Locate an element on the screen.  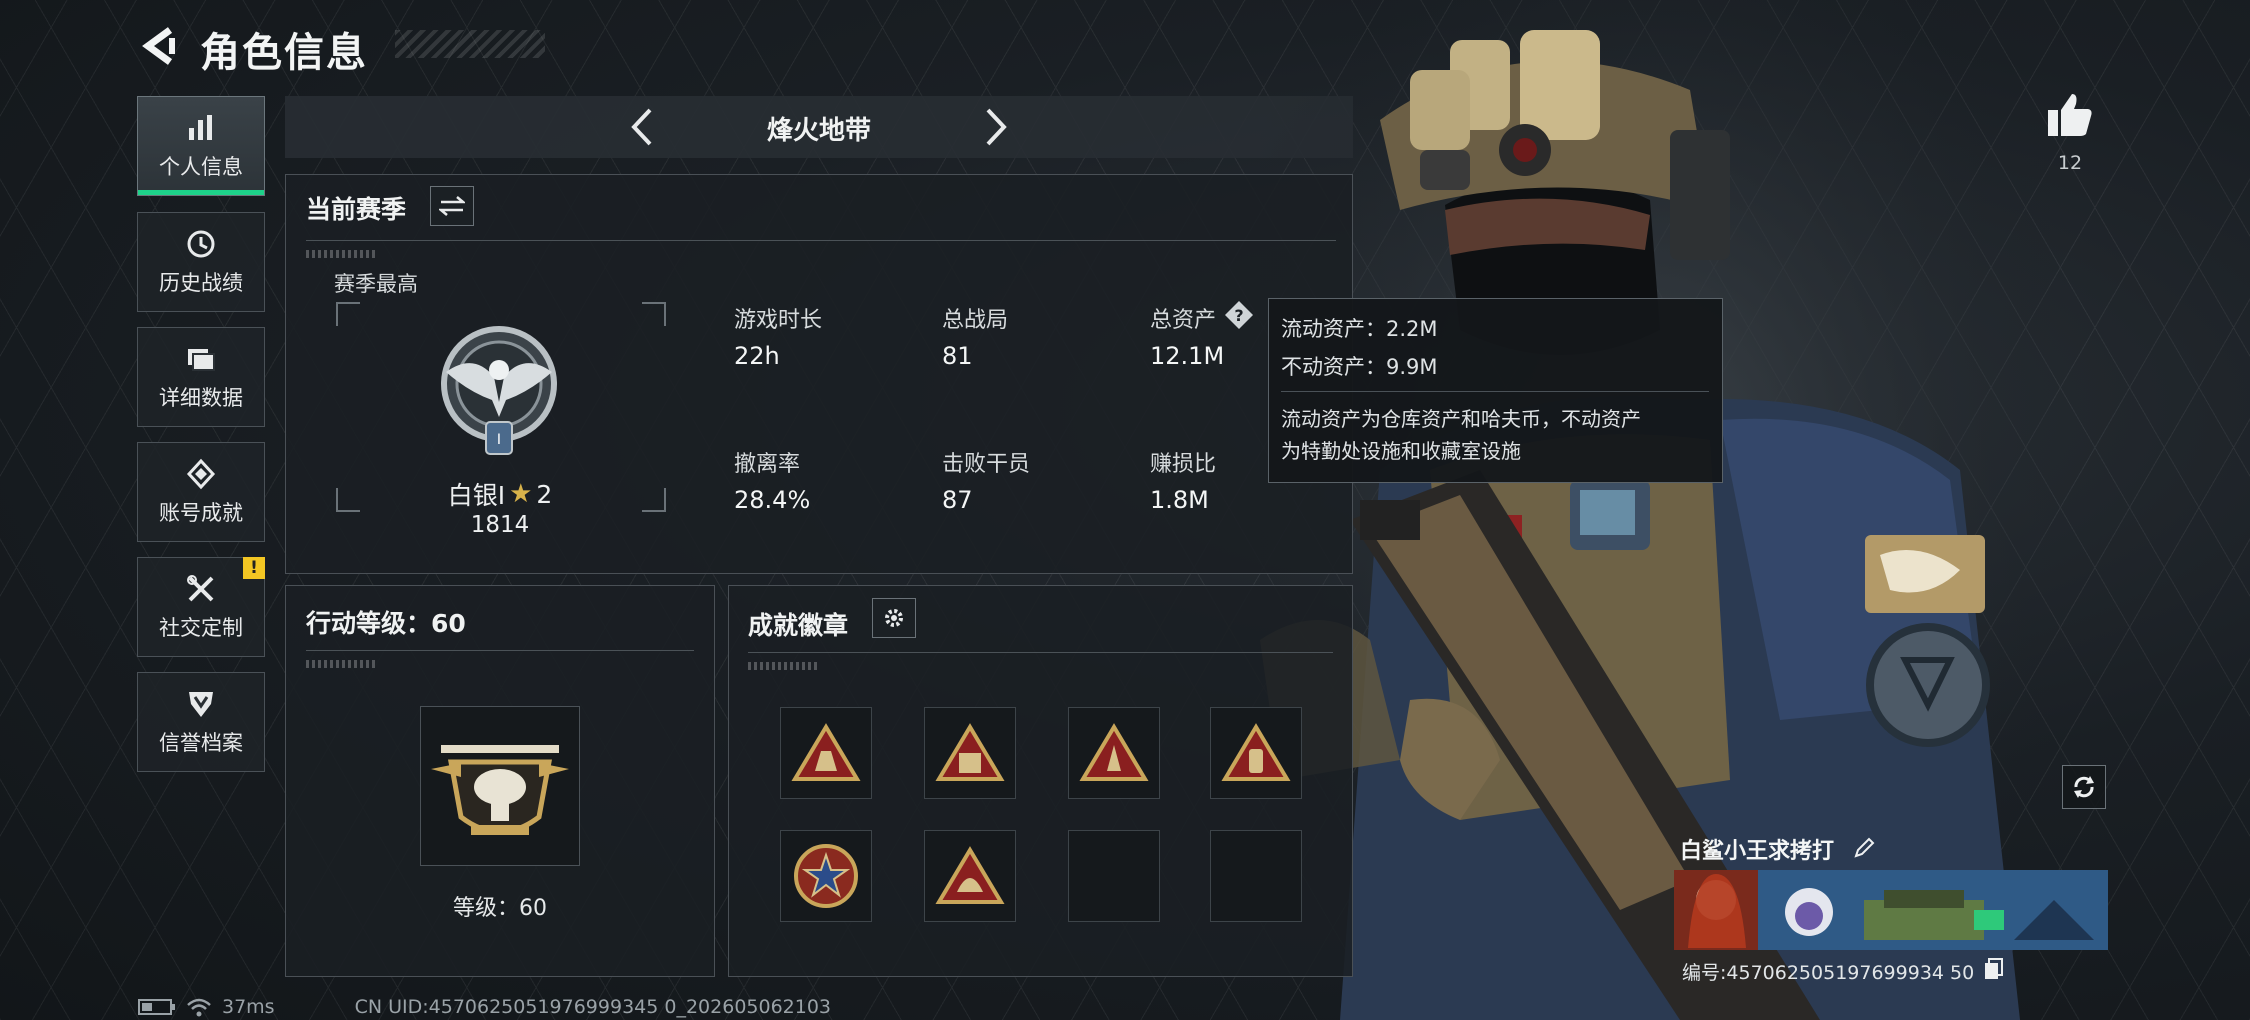
rank-name: 白银I is located at coordinates (476, 495).